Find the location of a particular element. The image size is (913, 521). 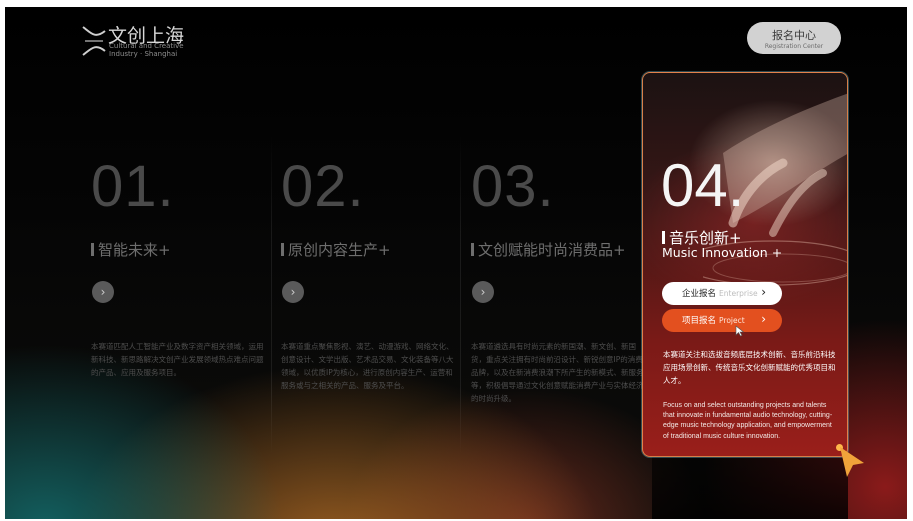

registration-center-button: 报名中心 Registration Center is located at coordinates (794, 38).